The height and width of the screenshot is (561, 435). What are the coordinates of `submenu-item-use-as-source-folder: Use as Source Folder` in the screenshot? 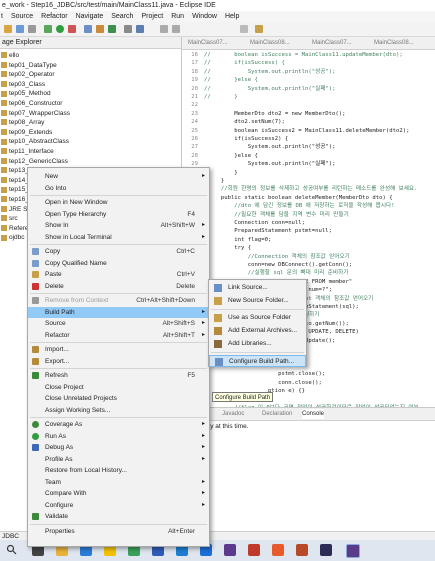 It's located at (257, 318).